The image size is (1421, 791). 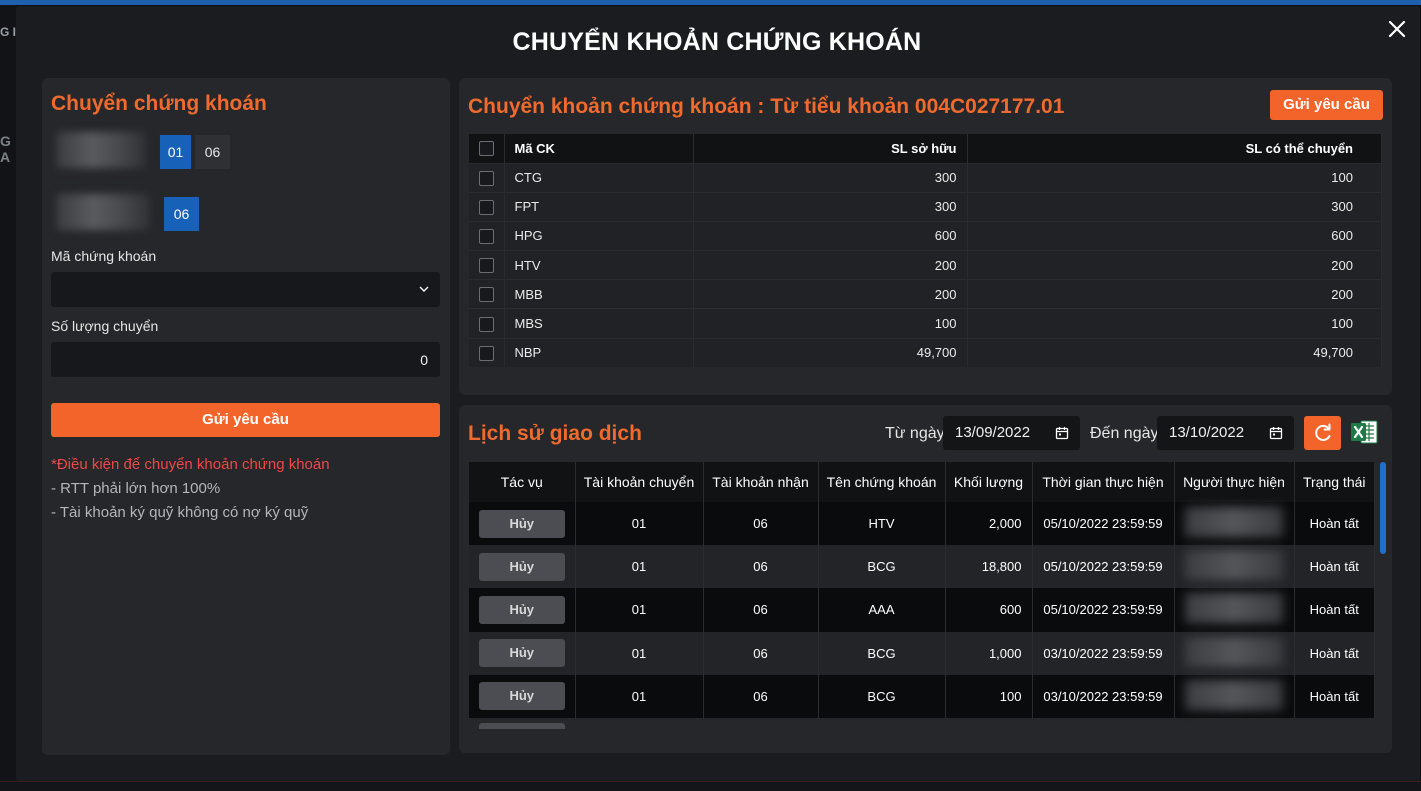 I want to click on column-header-status: Trạng thái, so click(x=1334, y=482).